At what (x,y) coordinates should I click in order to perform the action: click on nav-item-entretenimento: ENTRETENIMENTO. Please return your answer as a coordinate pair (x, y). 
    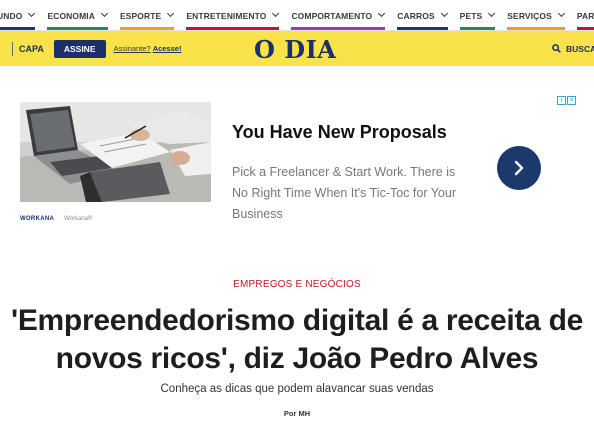
    Looking at the image, I should click on (232, 15).